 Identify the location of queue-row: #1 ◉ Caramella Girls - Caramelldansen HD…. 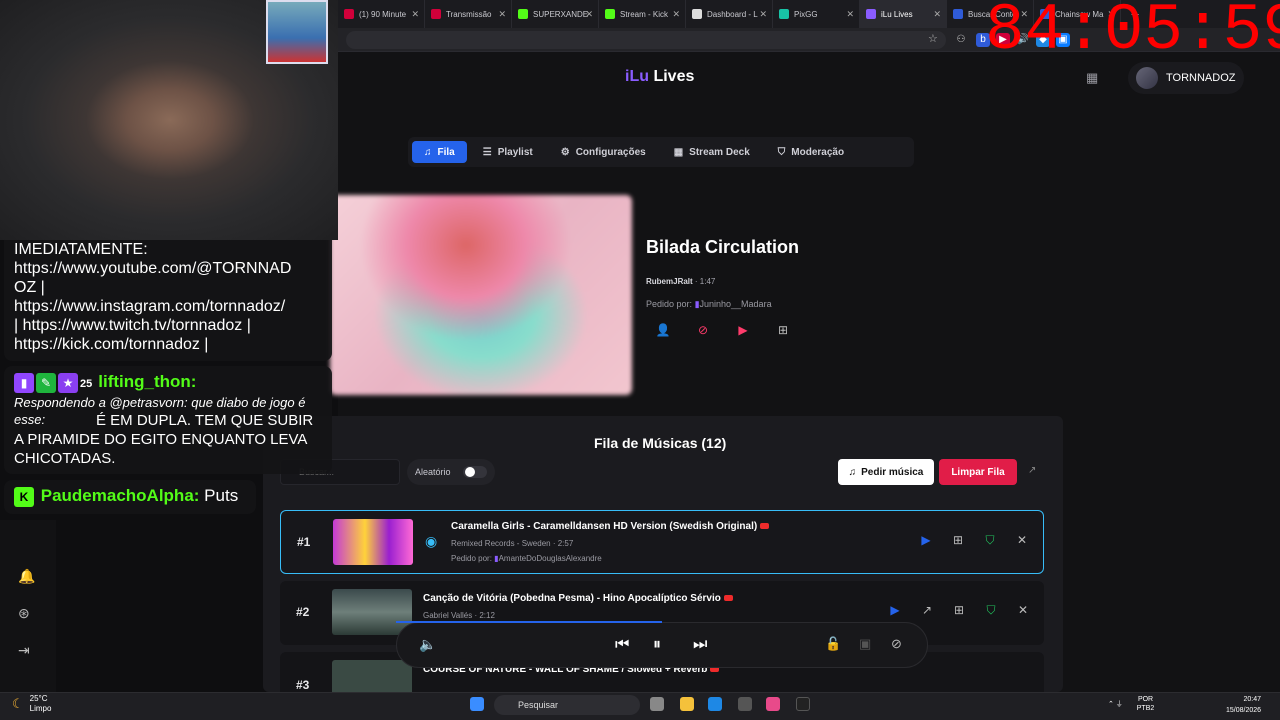
(662, 542).